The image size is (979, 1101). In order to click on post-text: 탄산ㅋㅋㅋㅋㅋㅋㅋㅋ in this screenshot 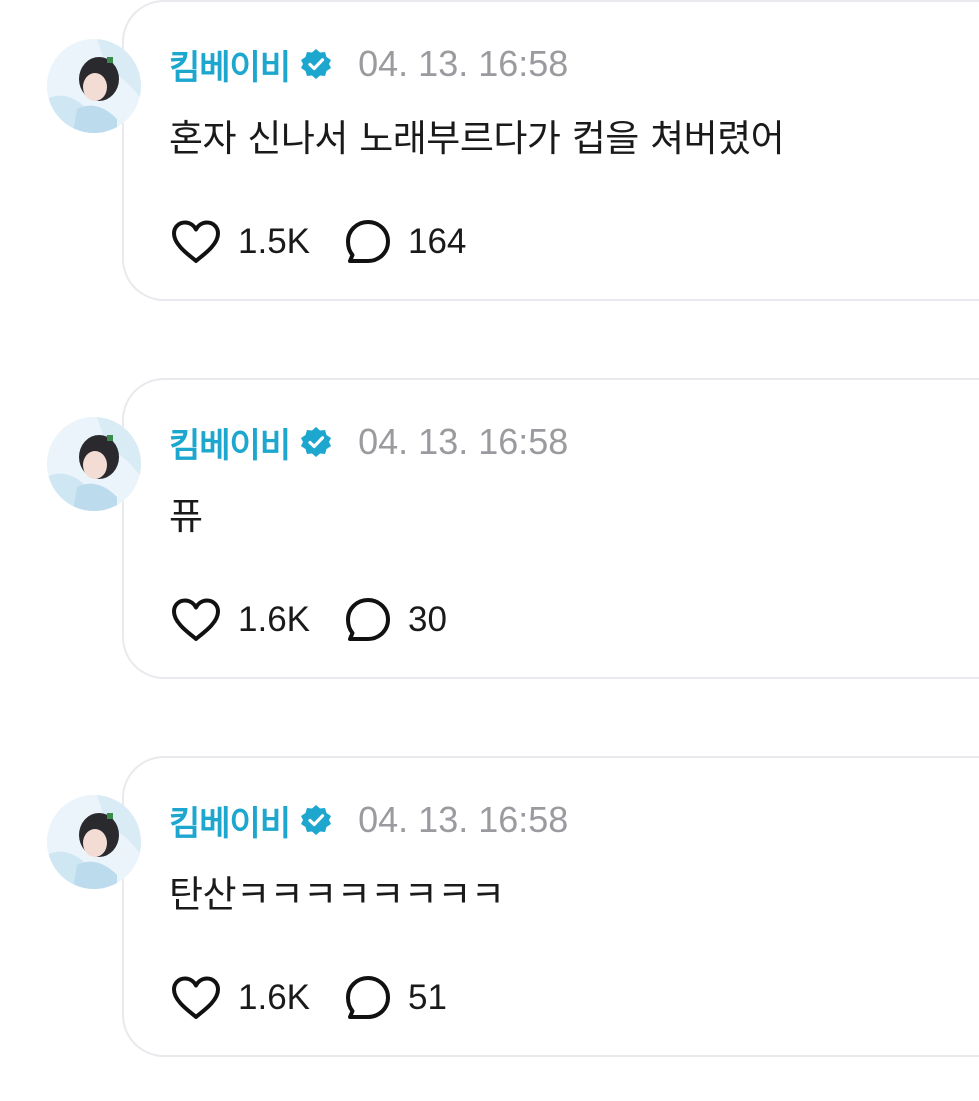, I will do `click(337, 894)`.